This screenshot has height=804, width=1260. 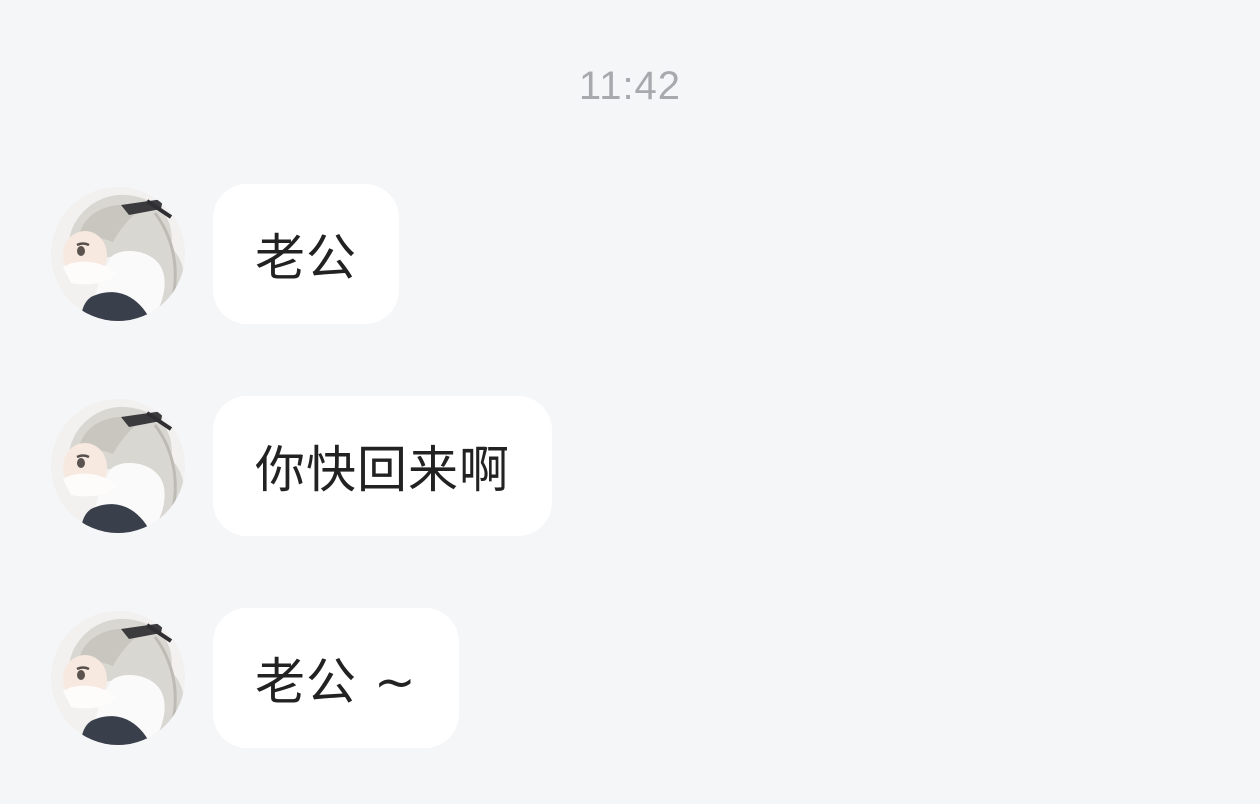 I want to click on message-timestamp: 11:42, so click(x=630, y=86).